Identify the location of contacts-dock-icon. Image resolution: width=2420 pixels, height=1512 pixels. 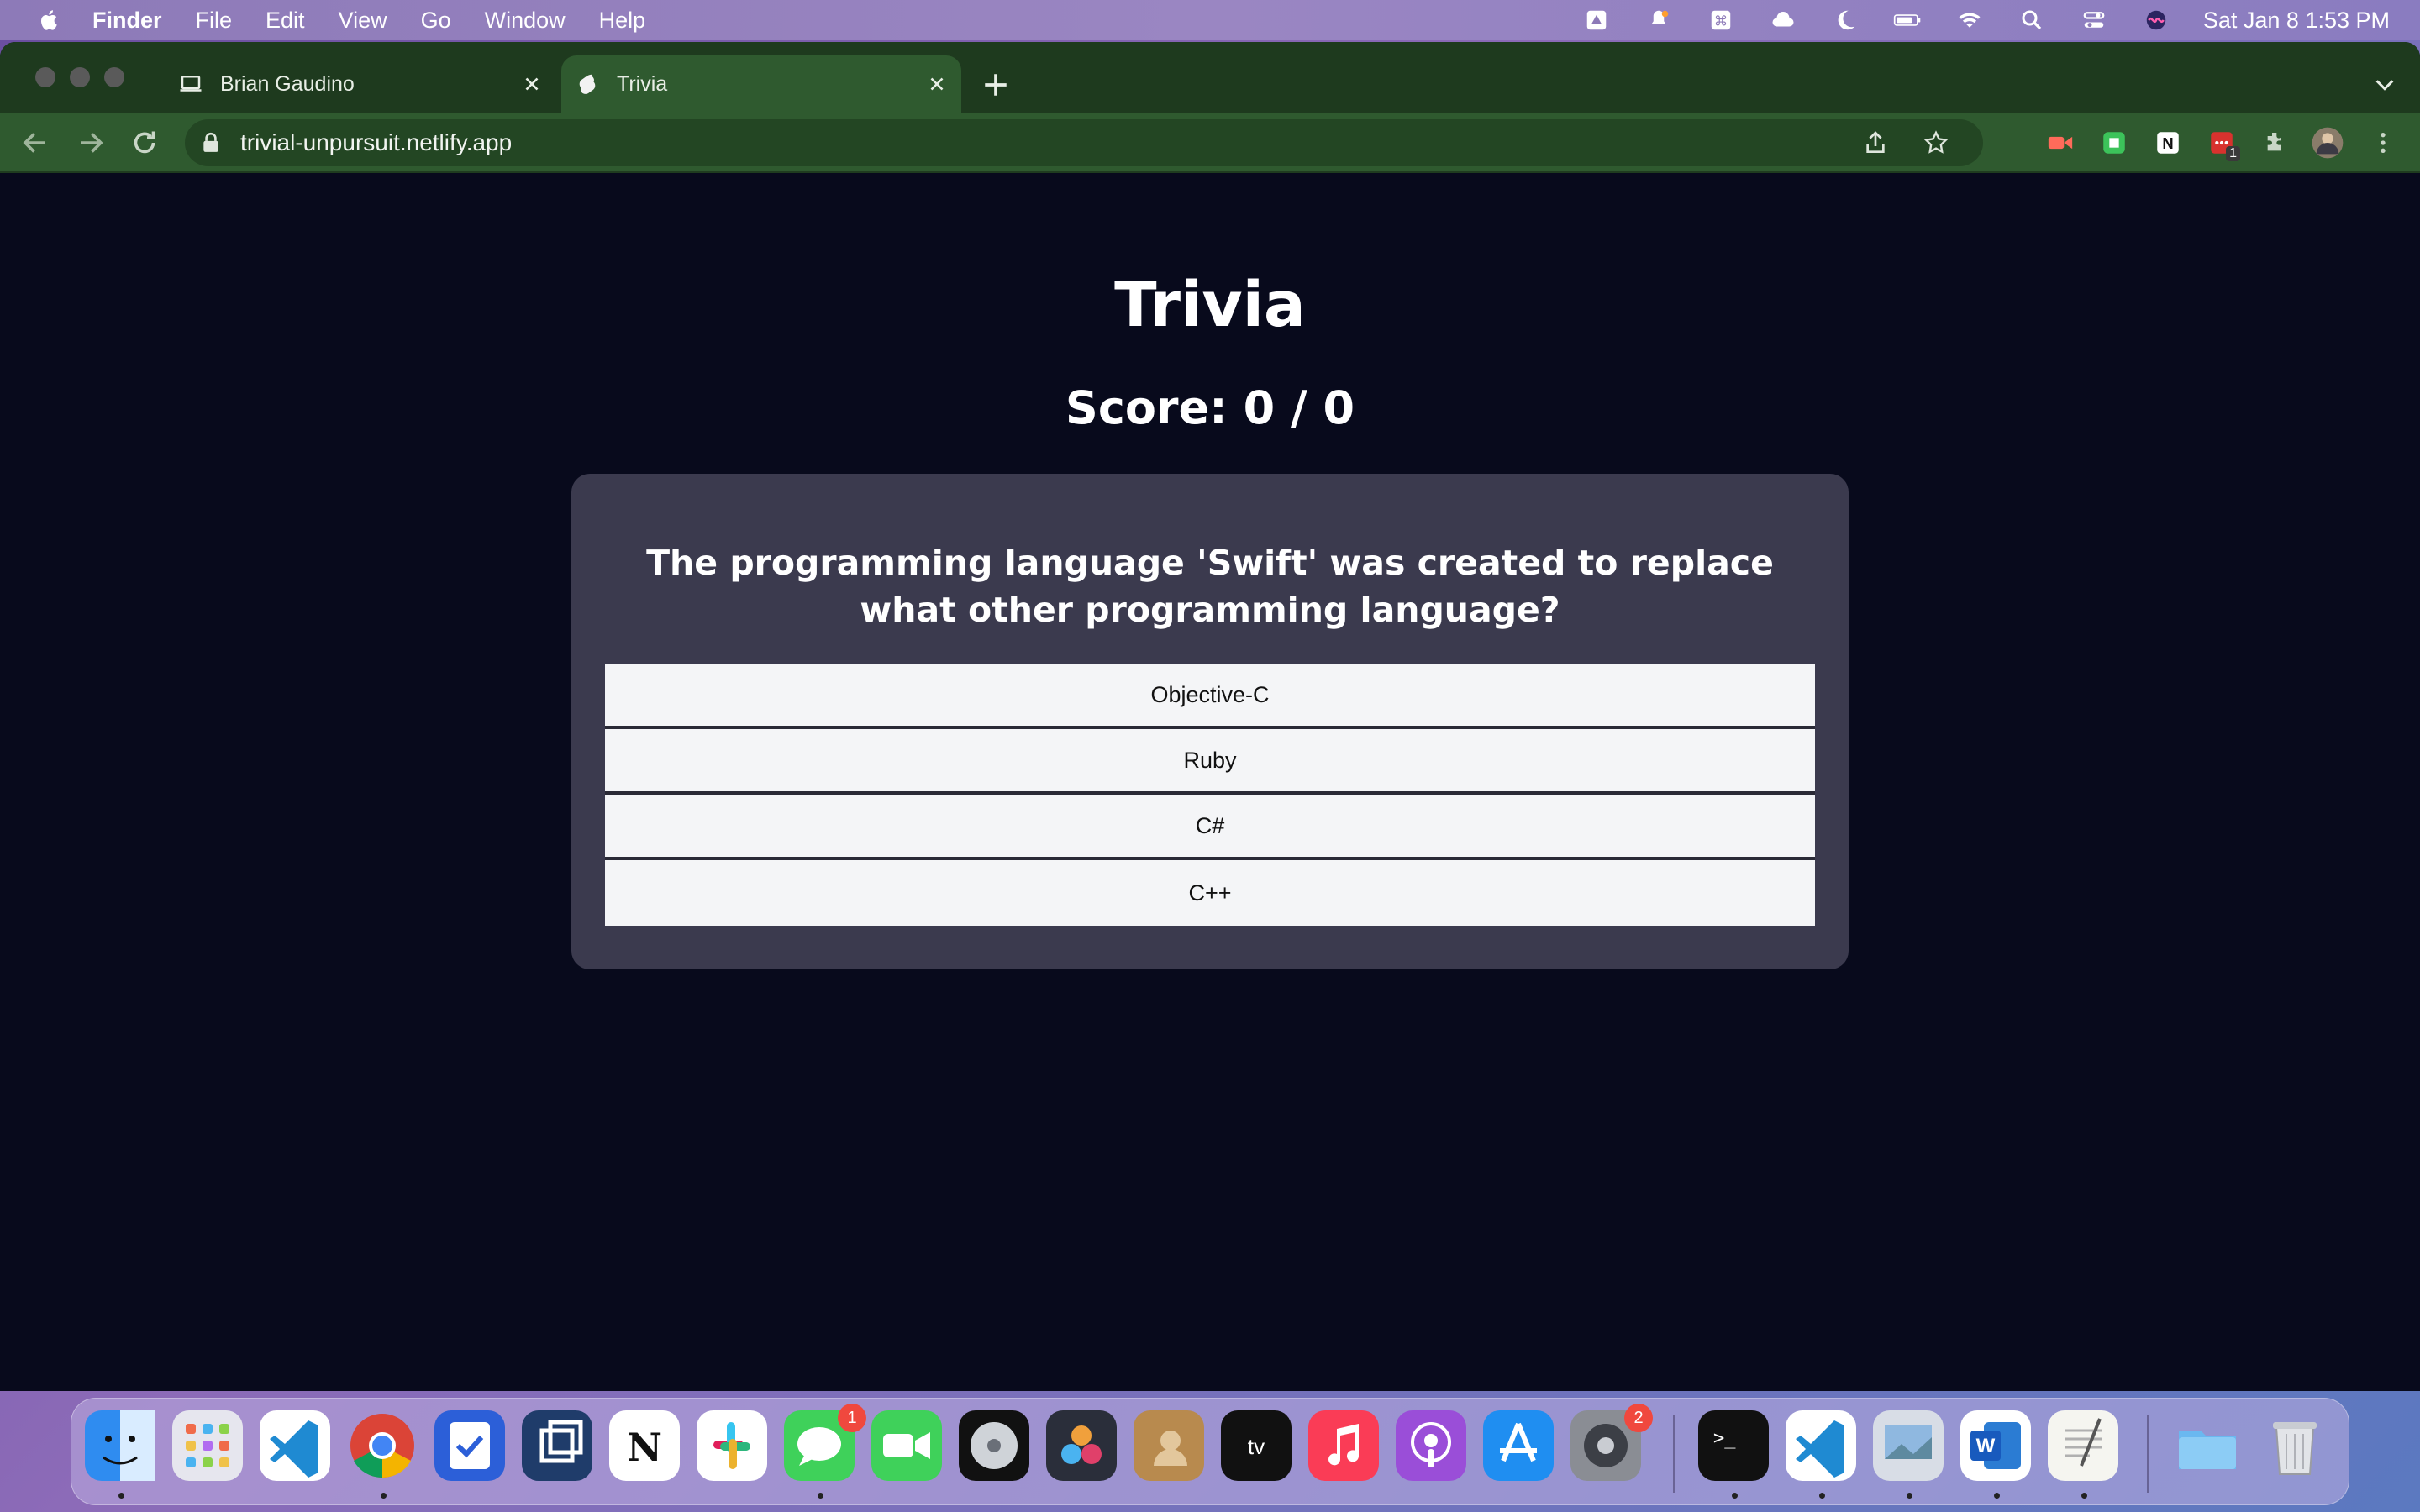
(1169, 1445).